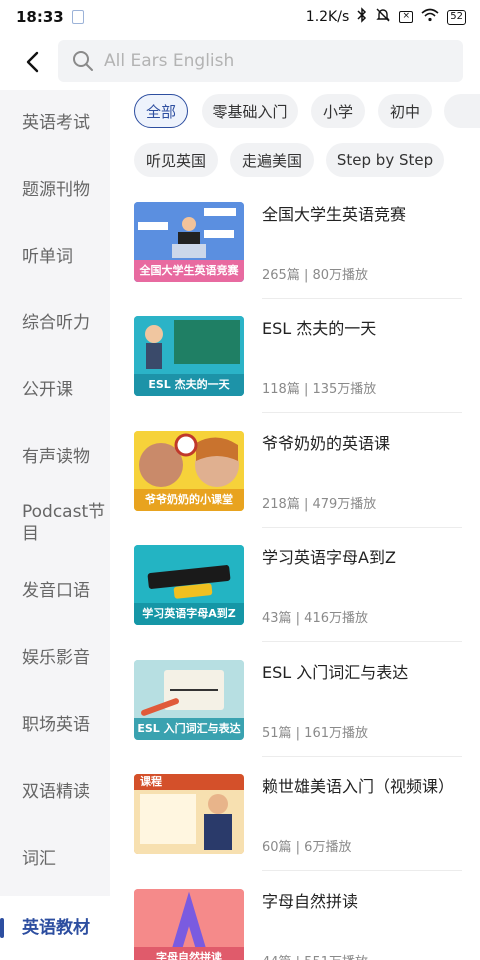 This screenshot has height=960, width=480. I want to click on course-thumbnail: 课程, so click(189, 814).